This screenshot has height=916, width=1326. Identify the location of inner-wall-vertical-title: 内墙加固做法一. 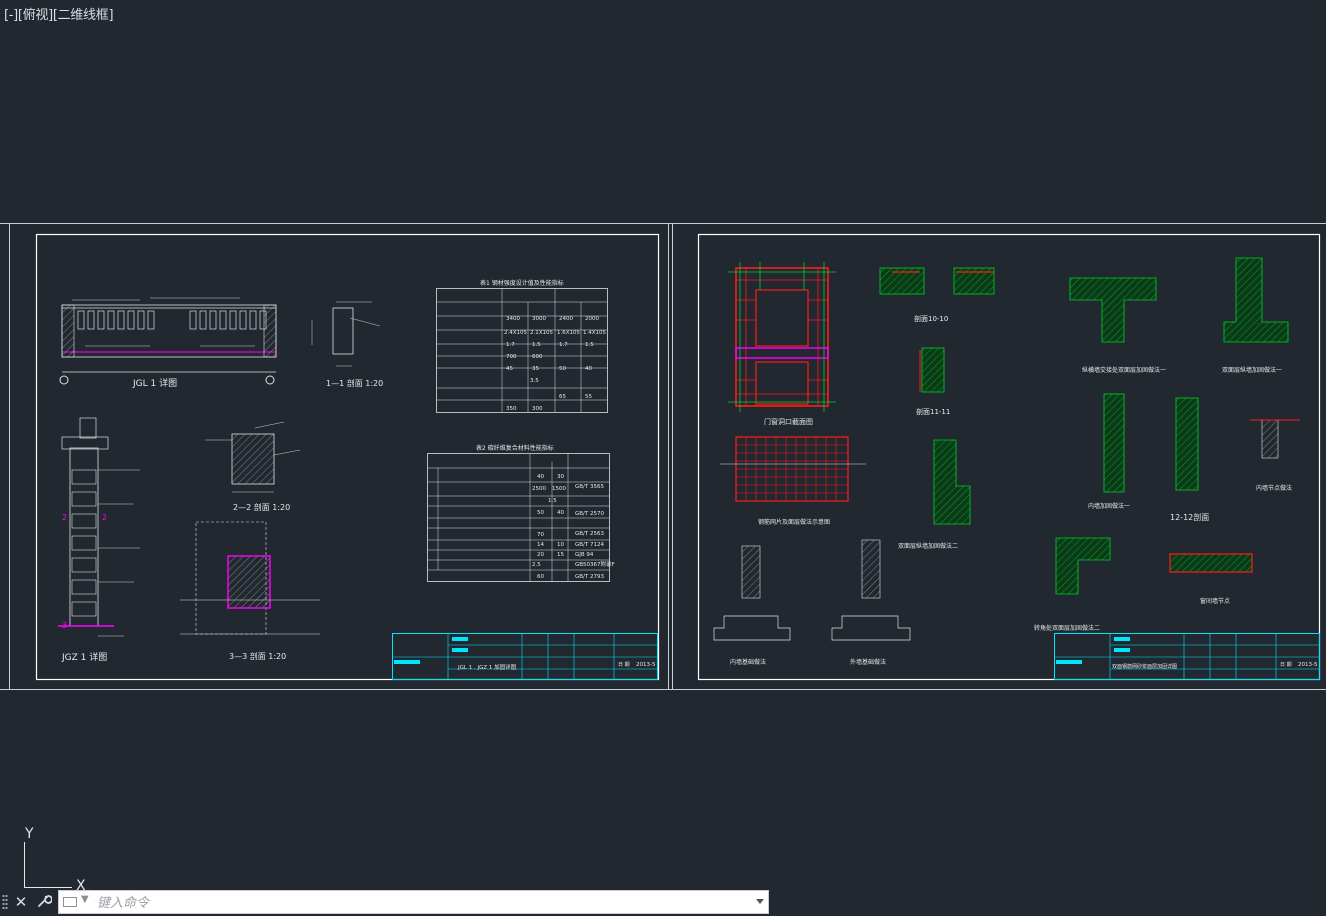
(1109, 506).